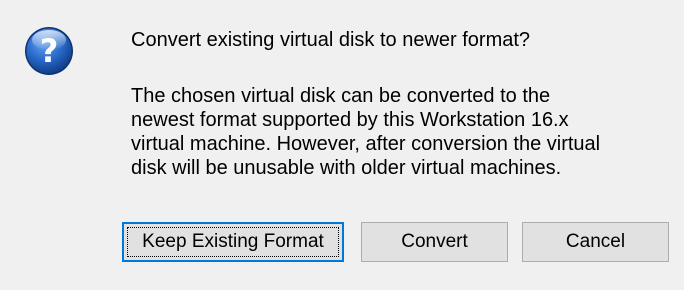  I want to click on cancel-button: Cancel, so click(595, 242).